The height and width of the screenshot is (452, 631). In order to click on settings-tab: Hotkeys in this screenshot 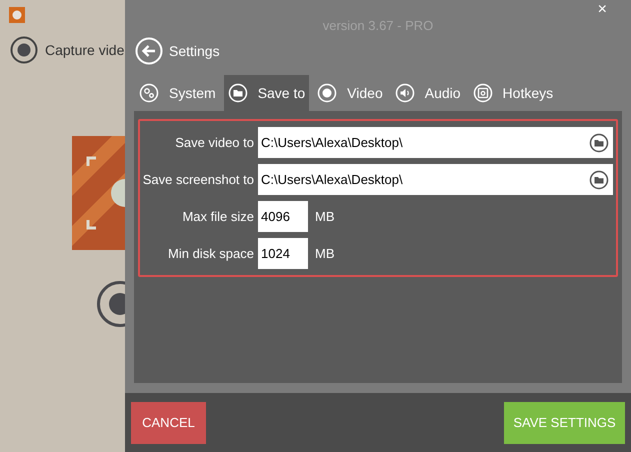, I will do `click(513, 93)`.